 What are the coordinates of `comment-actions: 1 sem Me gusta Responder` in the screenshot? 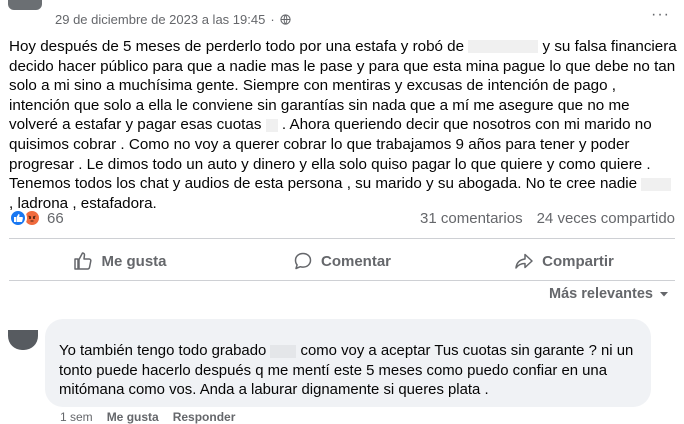 It's located at (147, 417).